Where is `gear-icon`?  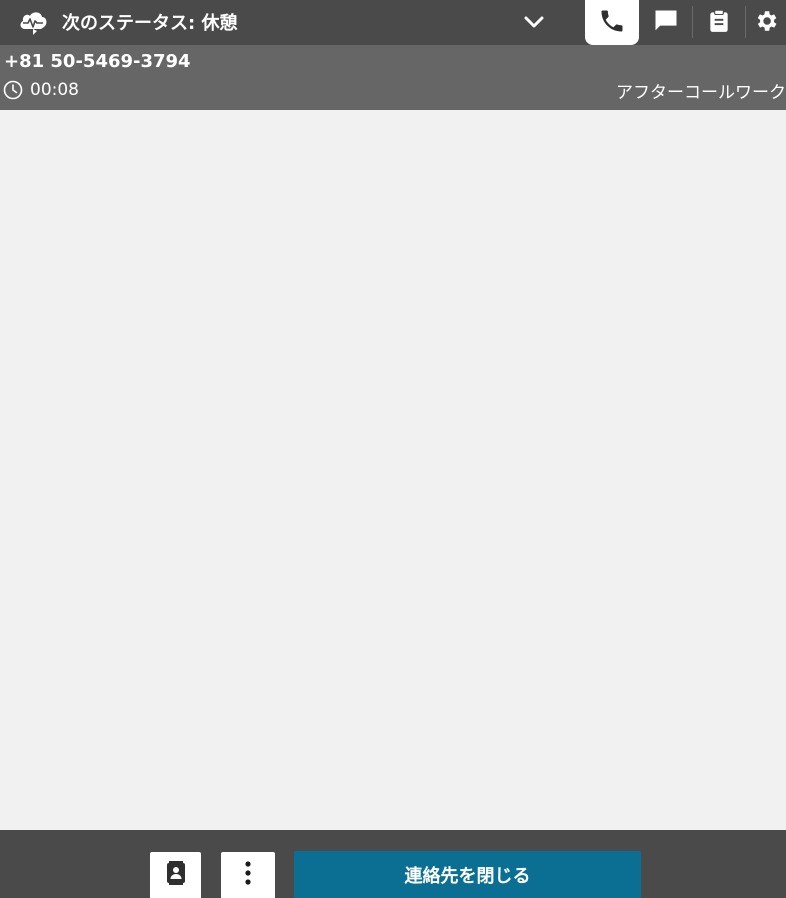 gear-icon is located at coordinates (766, 23).